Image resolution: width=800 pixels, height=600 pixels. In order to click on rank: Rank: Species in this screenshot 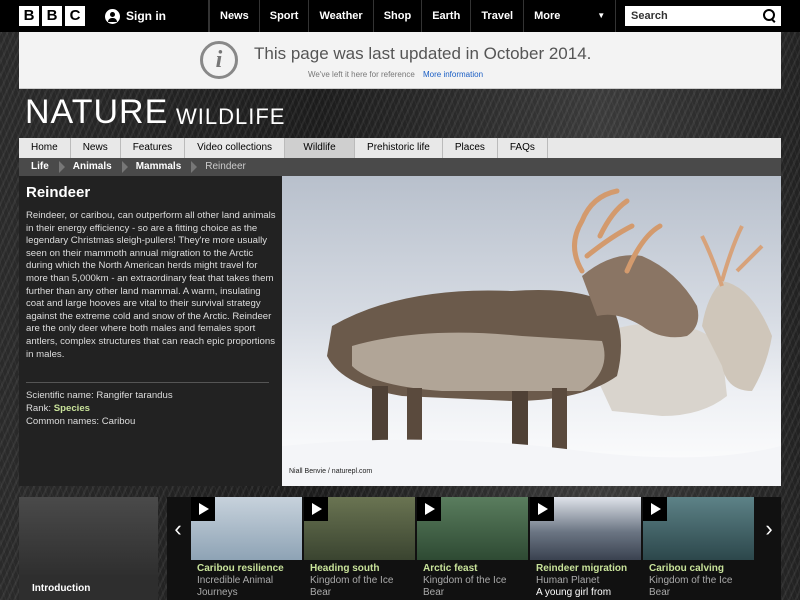, I will do `click(58, 408)`.